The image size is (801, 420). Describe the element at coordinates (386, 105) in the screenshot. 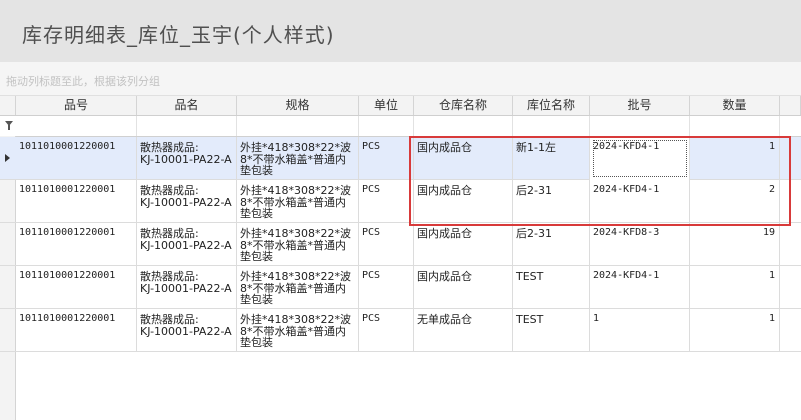

I see `column-header-unit: 单位` at that location.